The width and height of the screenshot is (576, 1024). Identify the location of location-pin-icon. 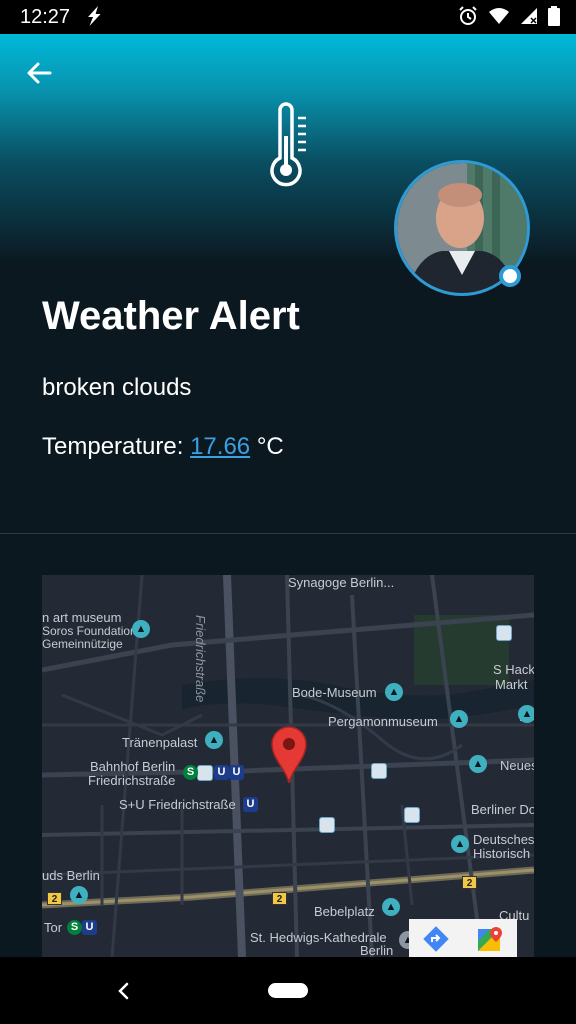
(289, 755).